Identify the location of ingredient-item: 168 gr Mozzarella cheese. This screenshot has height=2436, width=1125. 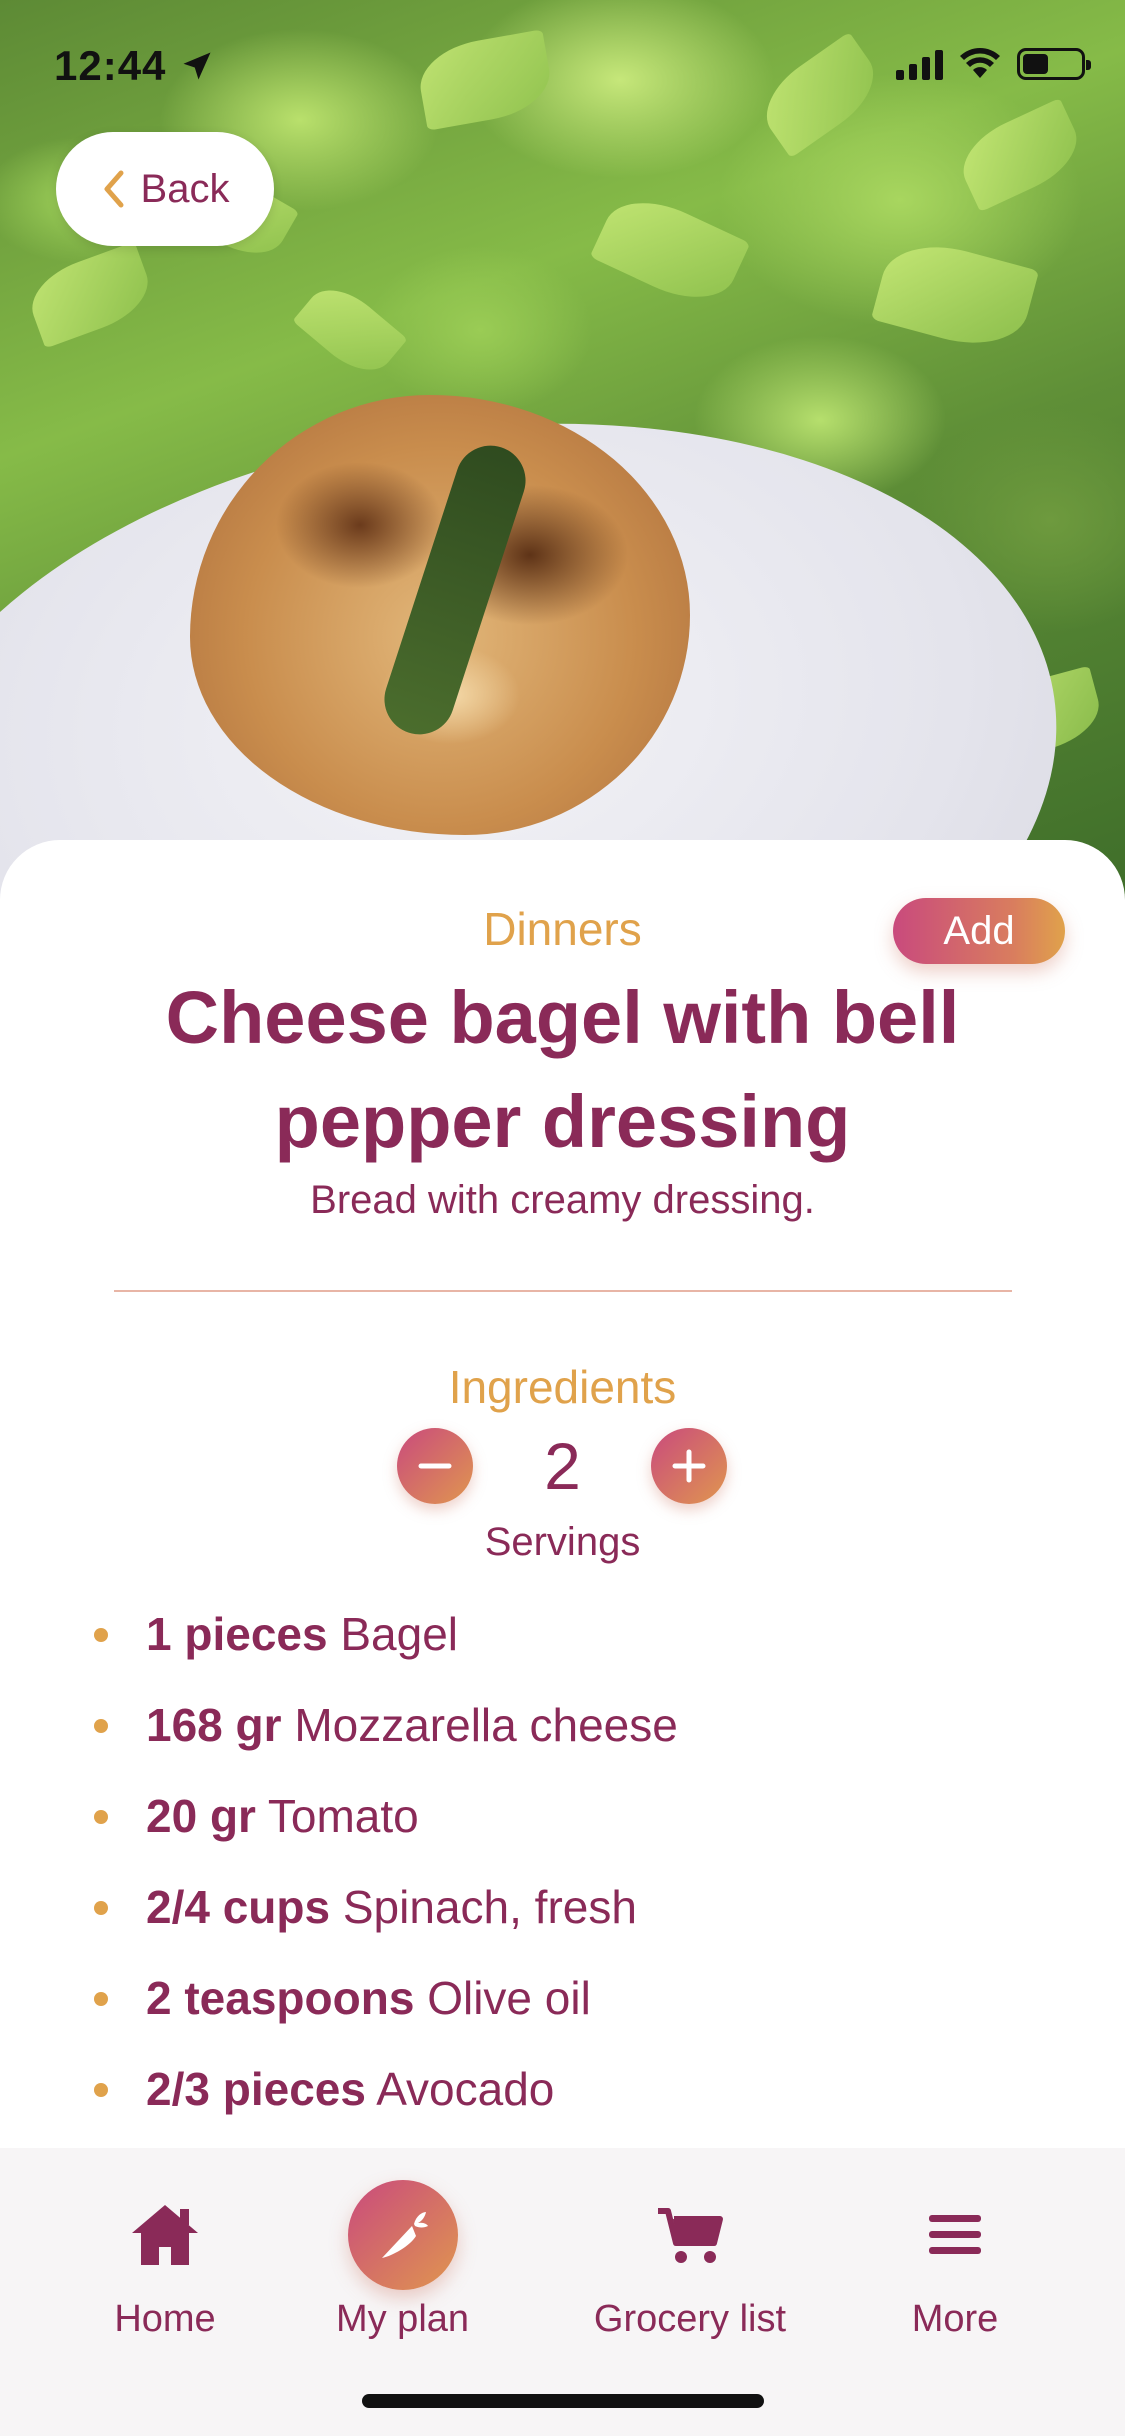
(564, 1740).